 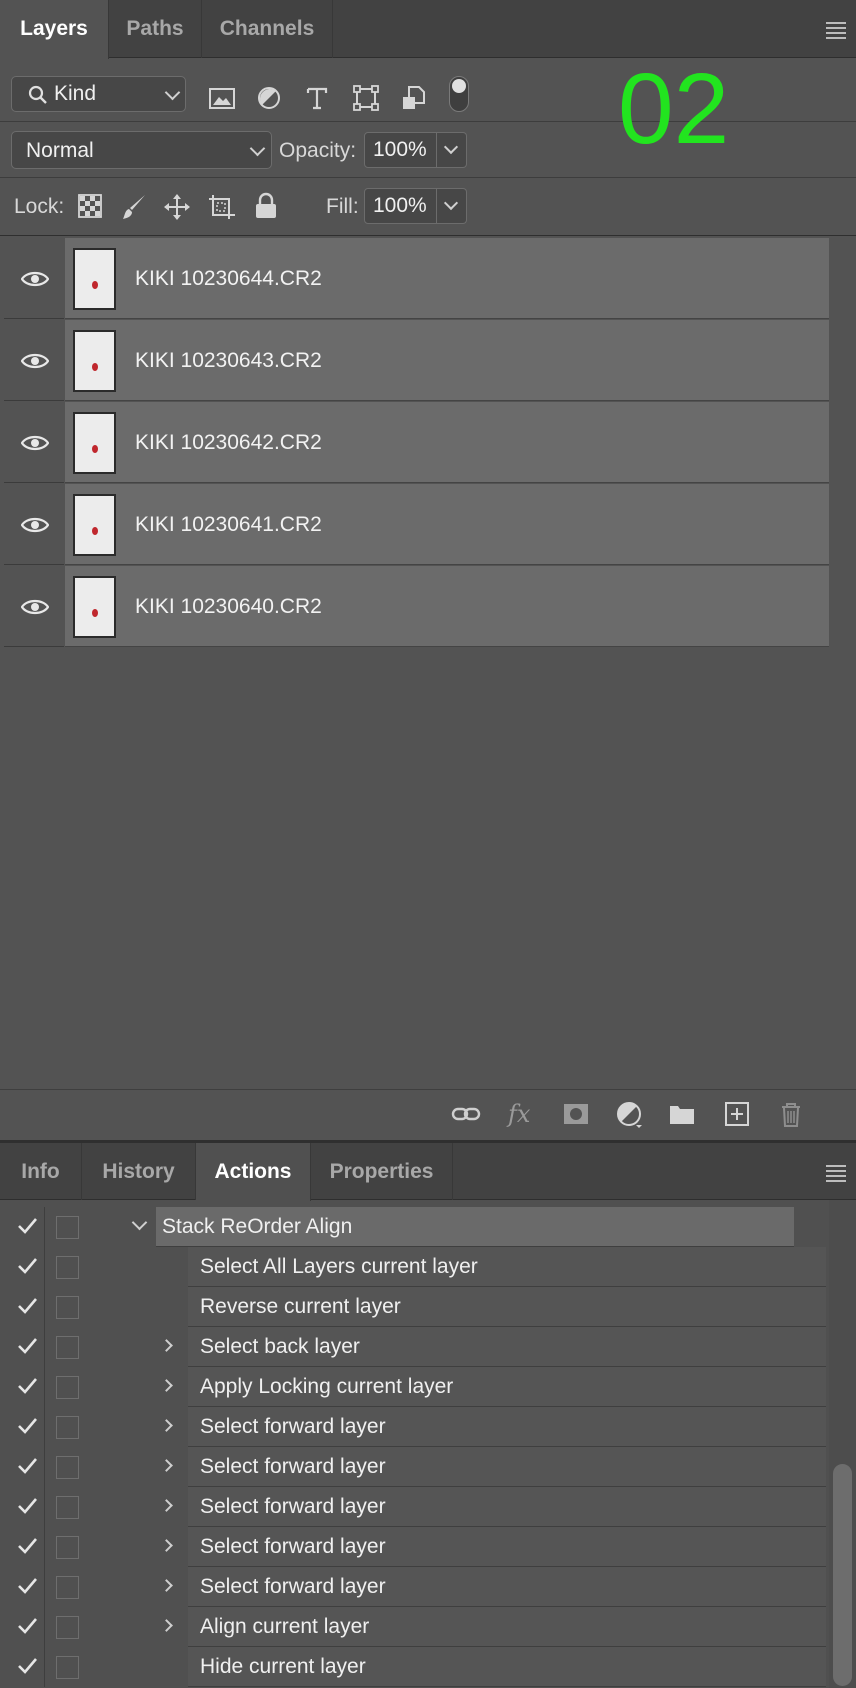 What do you see at coordinates (266, 206) in the screenshot?
I see `lock-all-icon` at bounding box center [266, 206].